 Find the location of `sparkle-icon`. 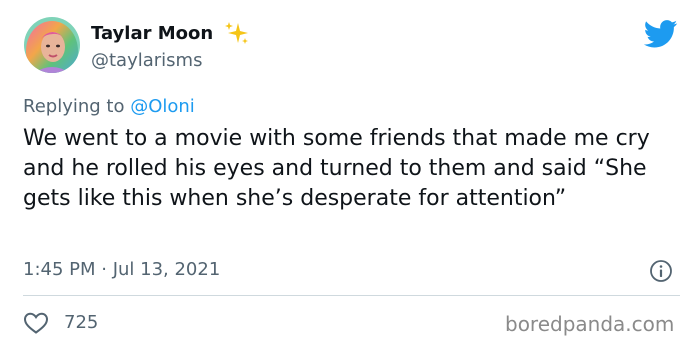

sparkle-icon is located at coordinates (236, 33).